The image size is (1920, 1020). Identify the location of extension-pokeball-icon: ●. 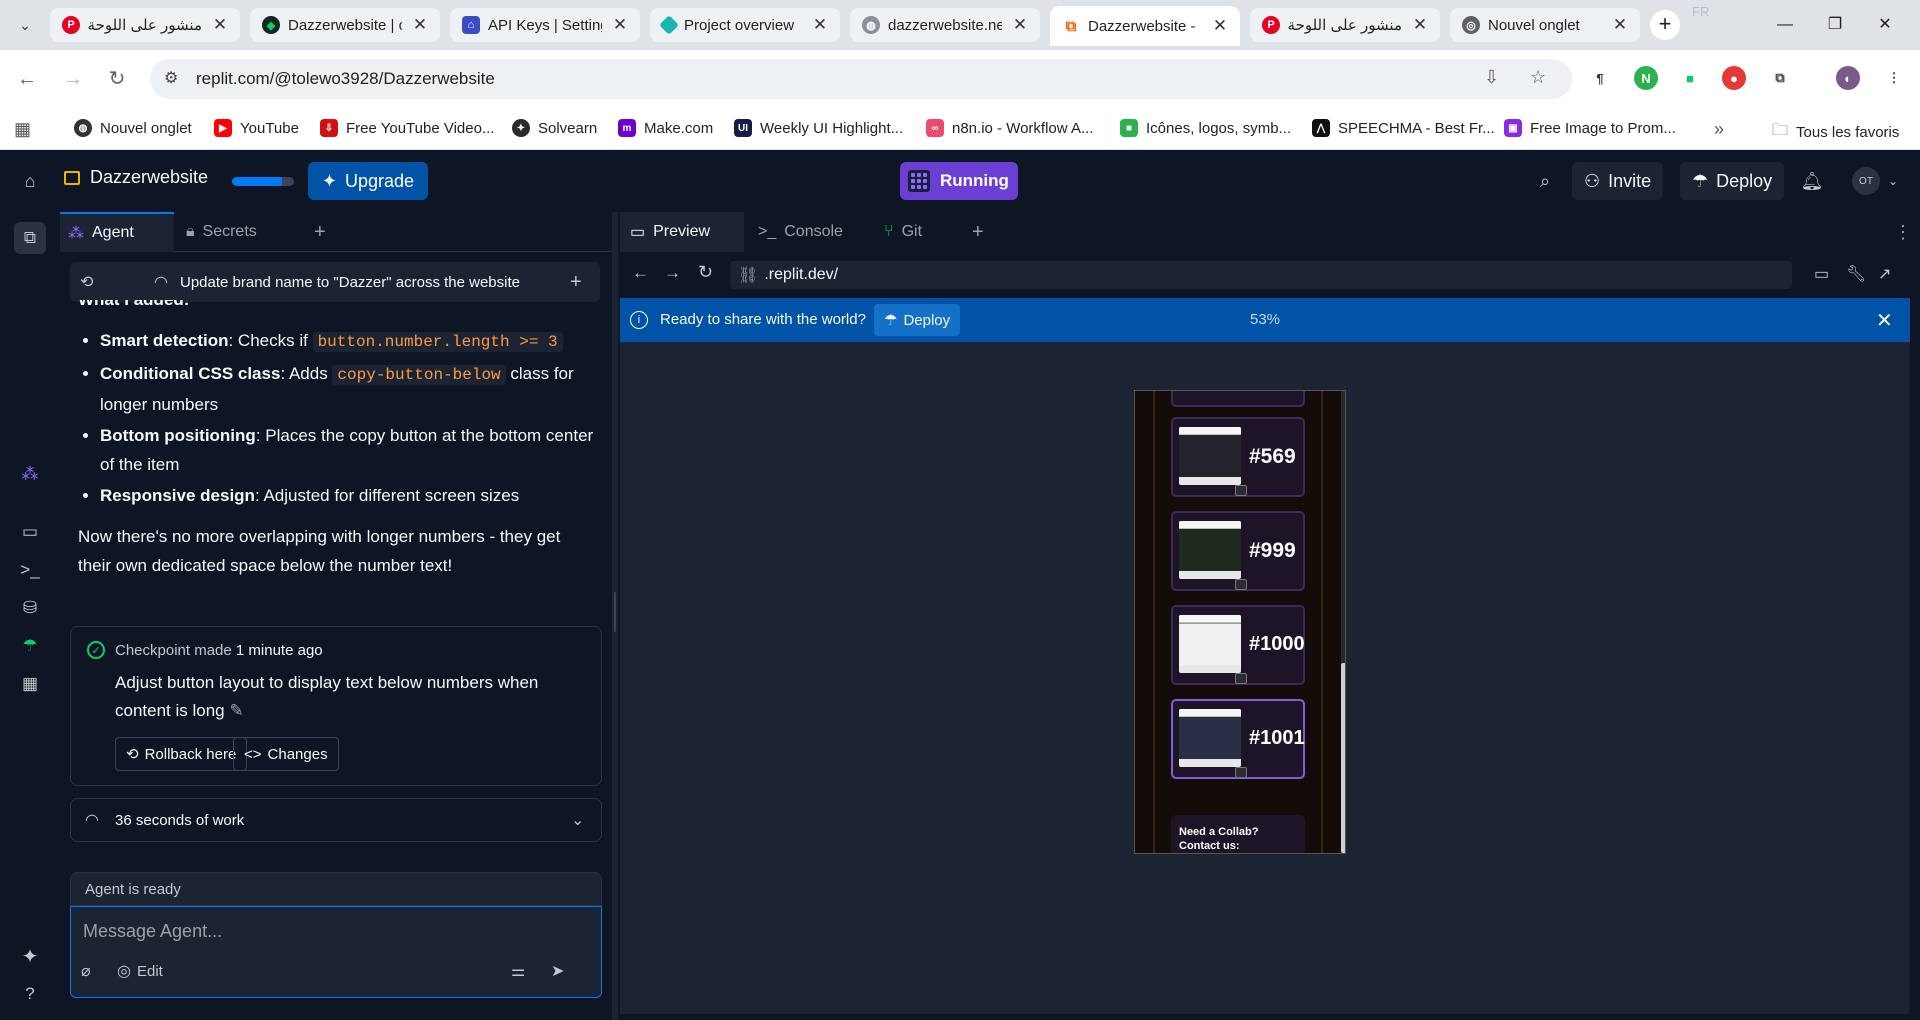
(1734, 78).